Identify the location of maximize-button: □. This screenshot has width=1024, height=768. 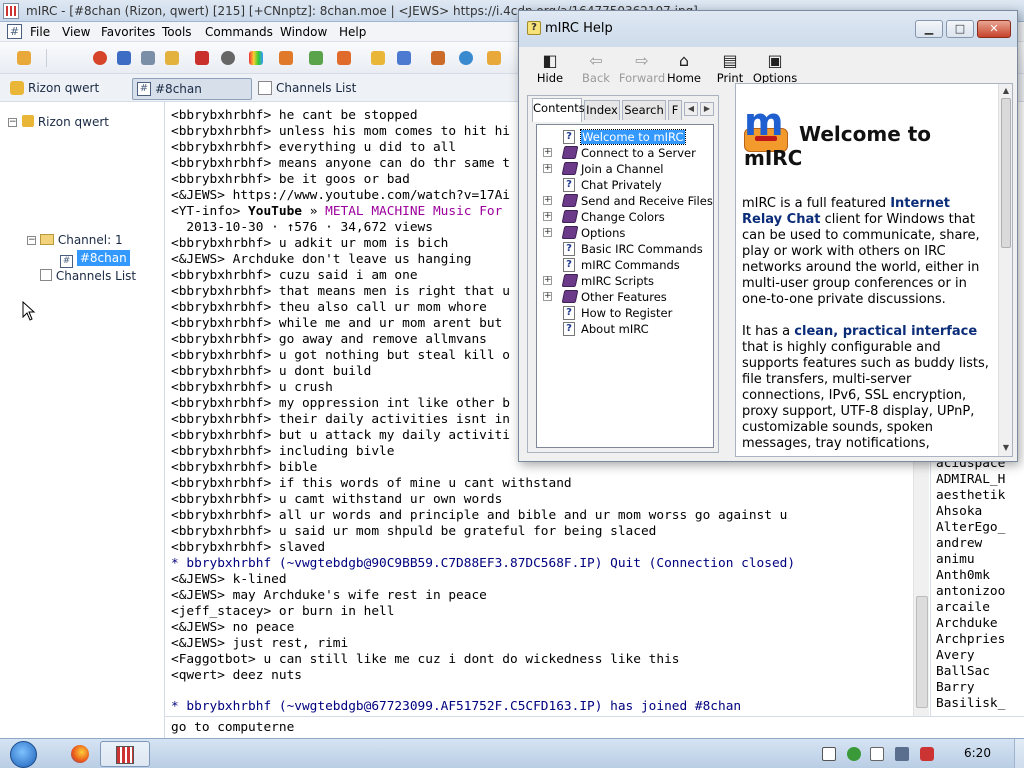
(960, 29).